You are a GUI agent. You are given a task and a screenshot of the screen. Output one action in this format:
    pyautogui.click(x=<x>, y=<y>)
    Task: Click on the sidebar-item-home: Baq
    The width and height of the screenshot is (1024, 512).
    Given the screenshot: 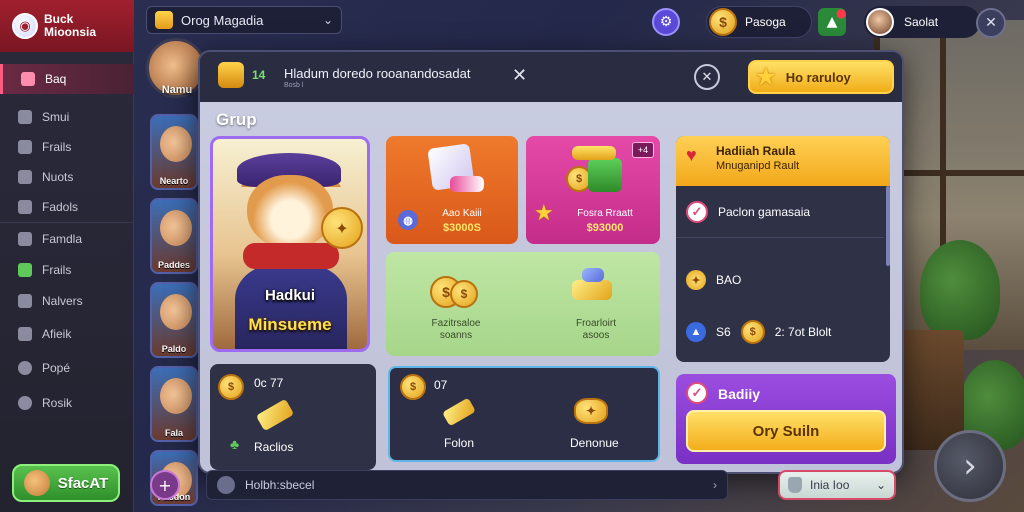 What is the action you would take?
    pyautogui.click(x=67, y=79)
    